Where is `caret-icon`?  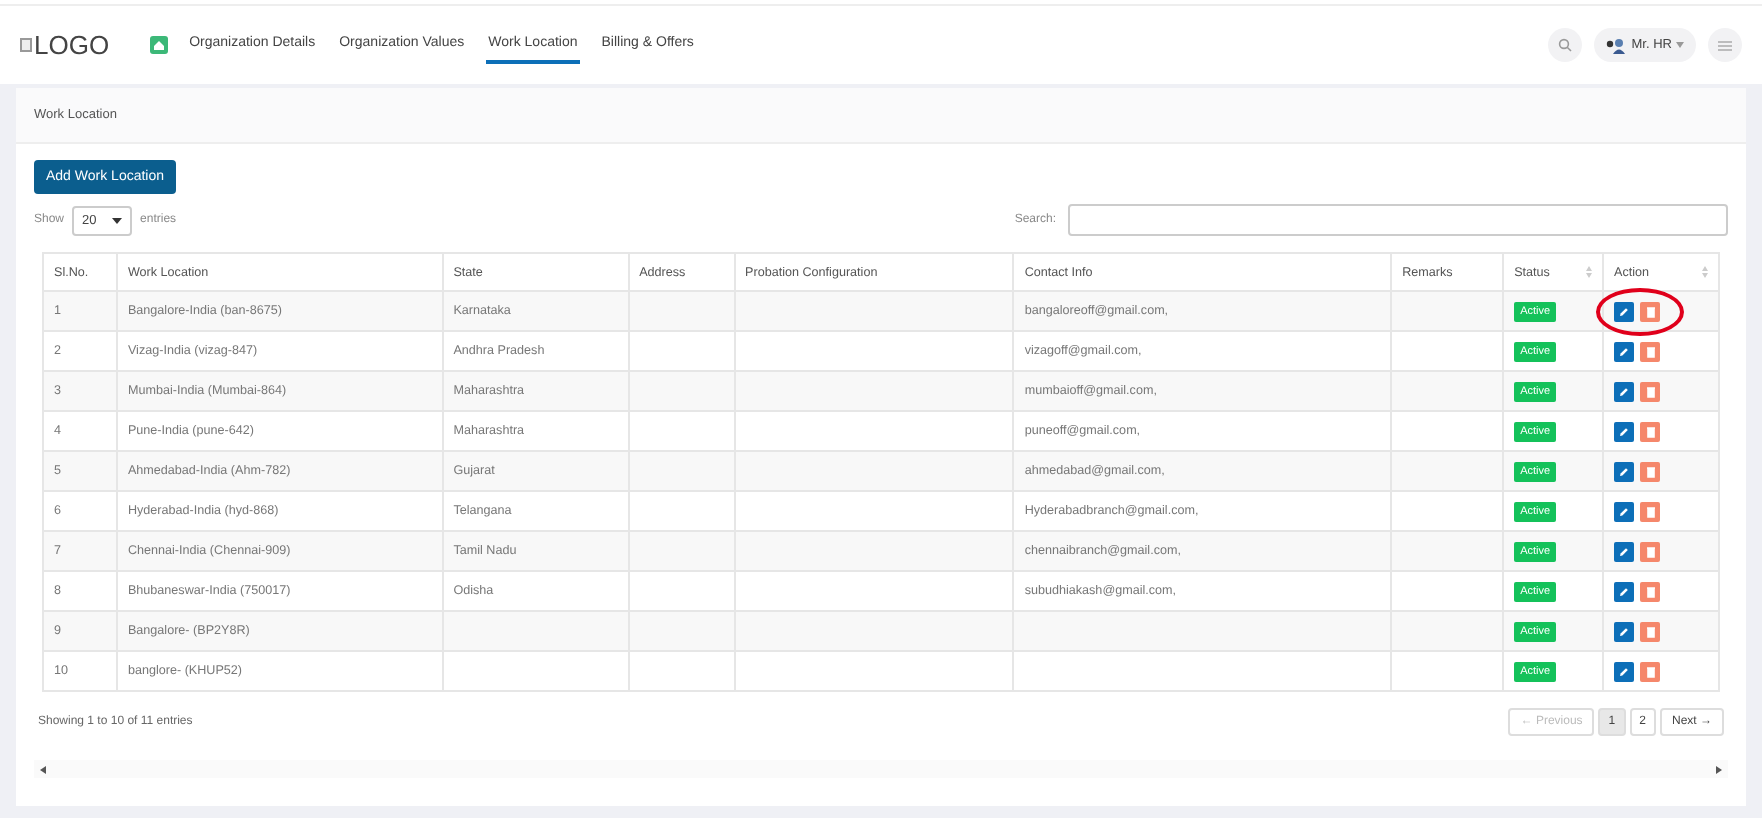
caret-icon is located at coordinates (1680, 45).